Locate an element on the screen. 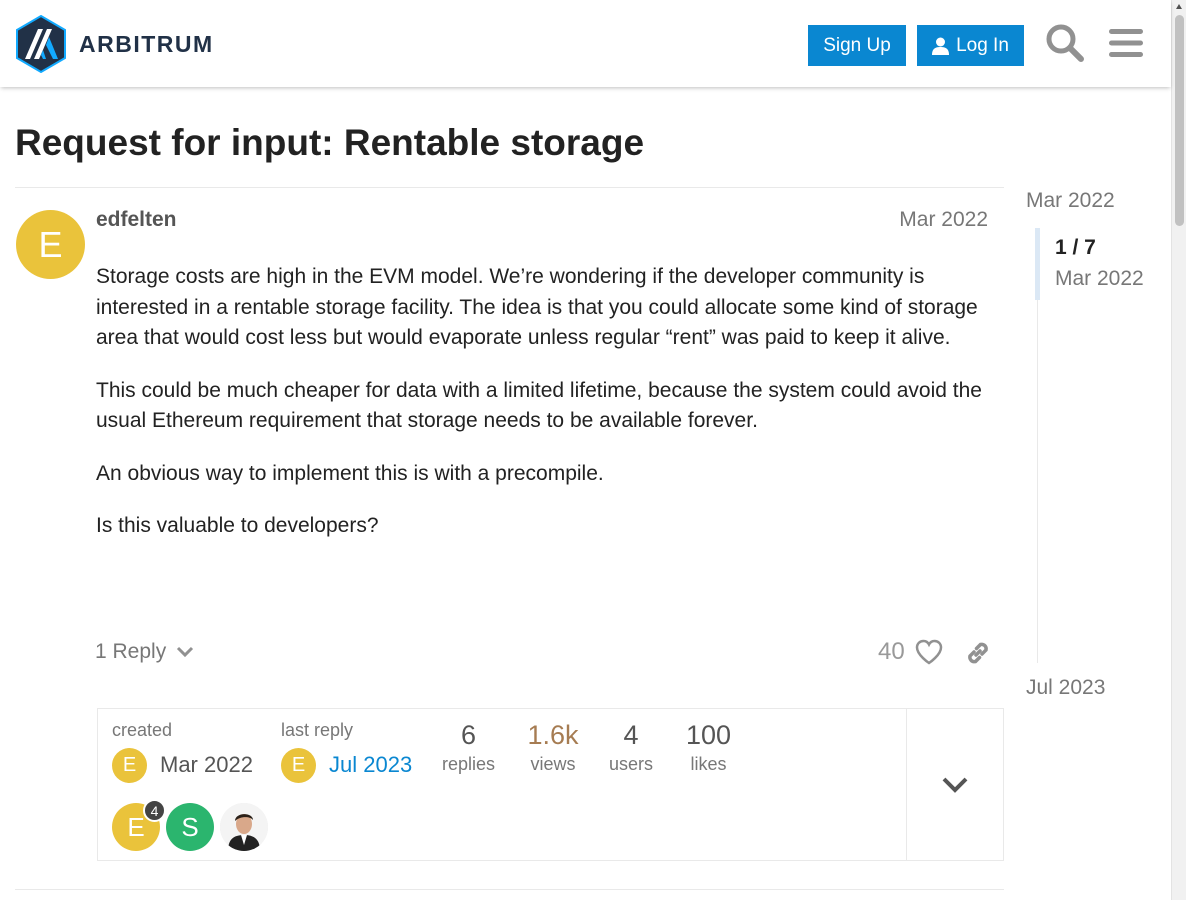  share-link-button is located at coordinates (978, 653).